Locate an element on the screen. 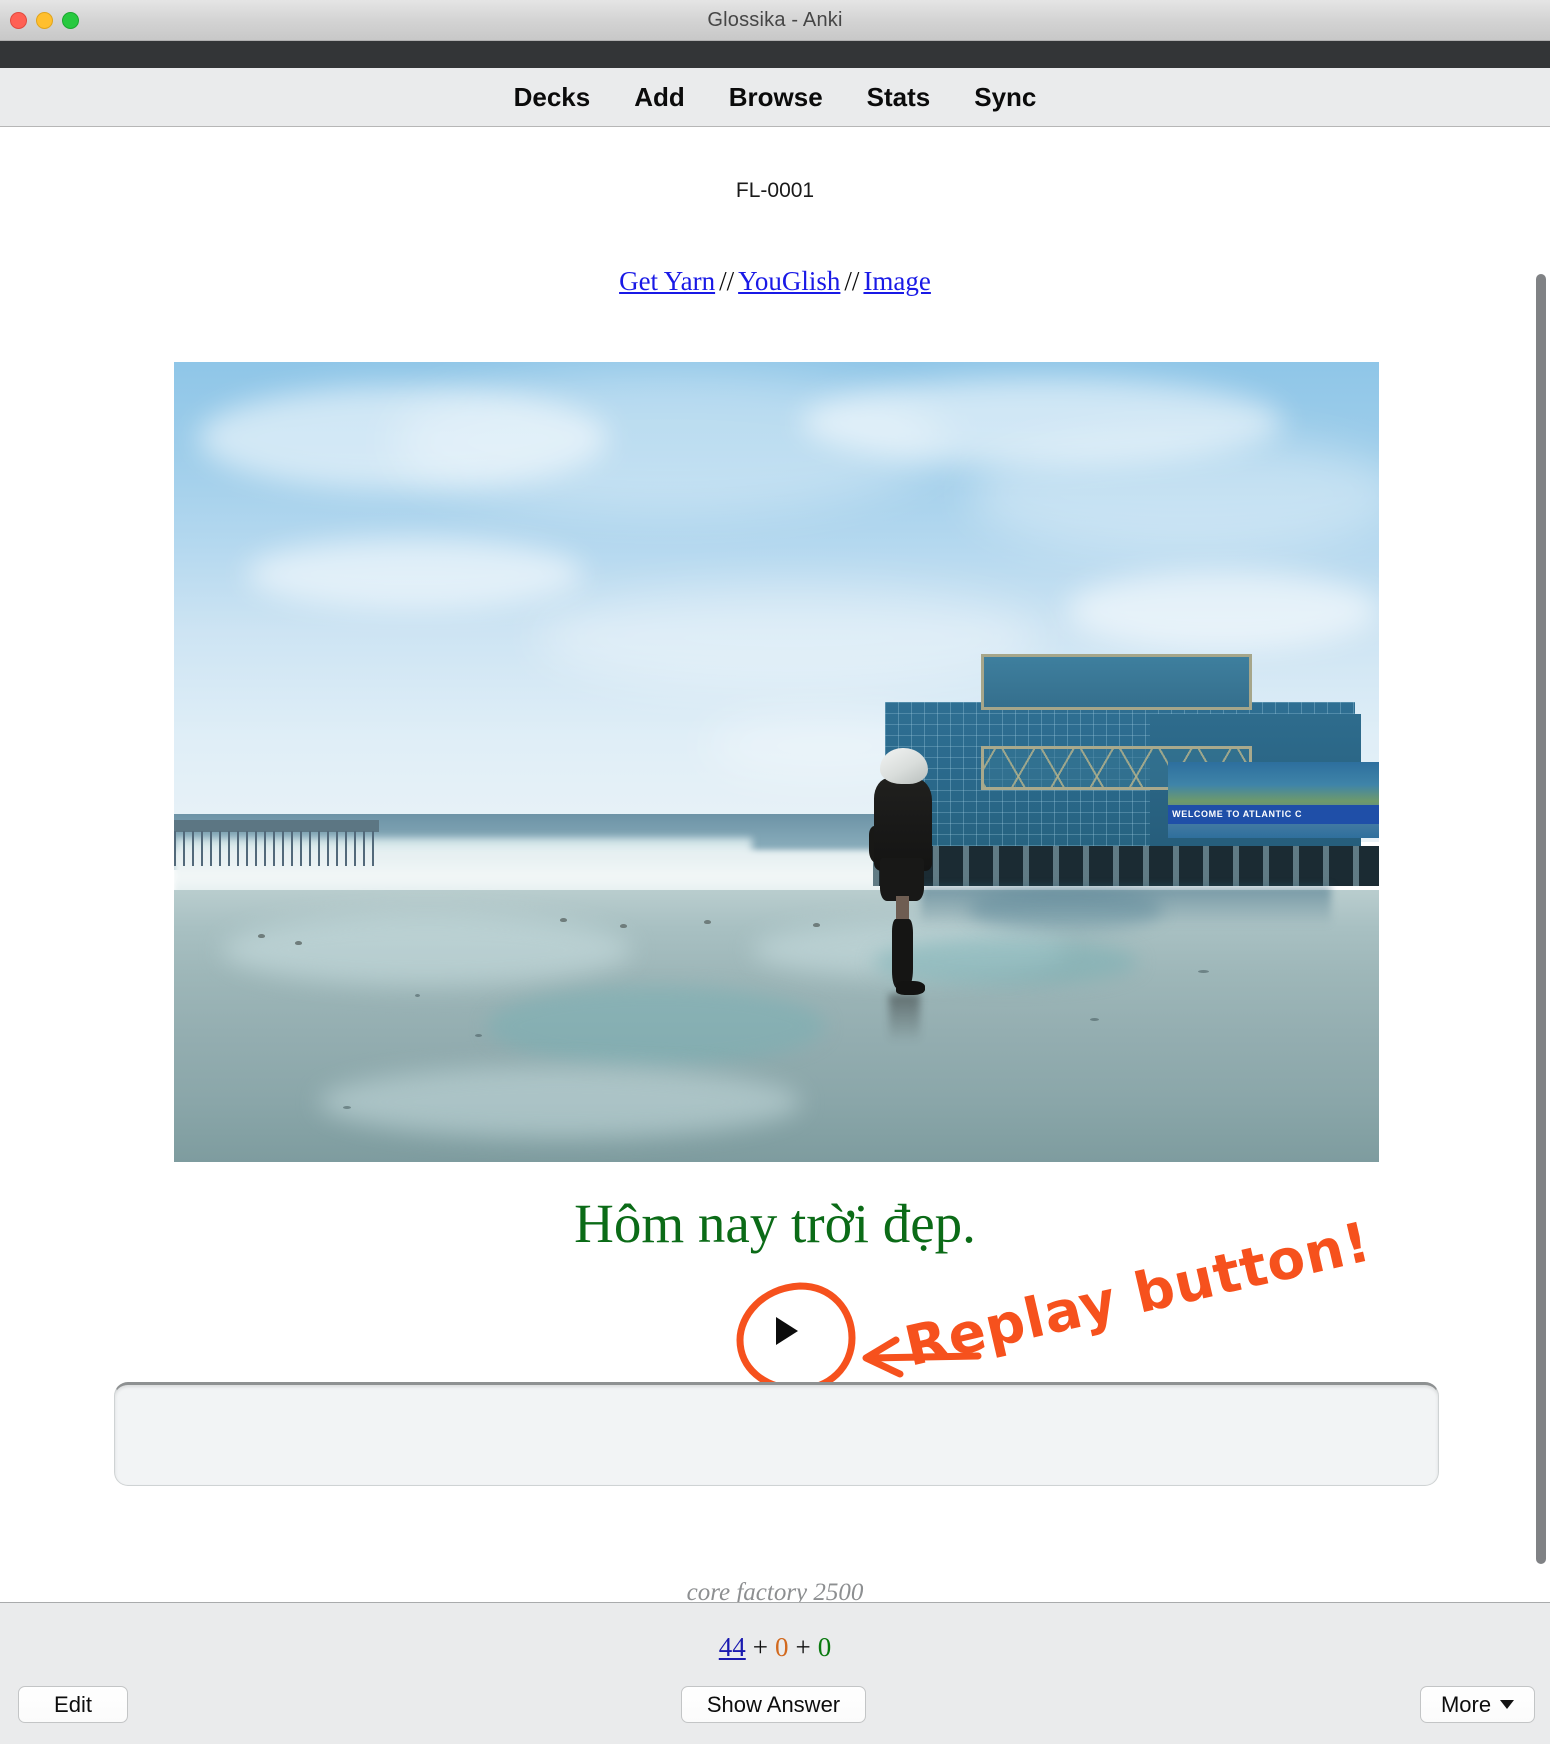 The image size is (1550, 1744). more-button-label: More is located at coordinates (1466, 1704).